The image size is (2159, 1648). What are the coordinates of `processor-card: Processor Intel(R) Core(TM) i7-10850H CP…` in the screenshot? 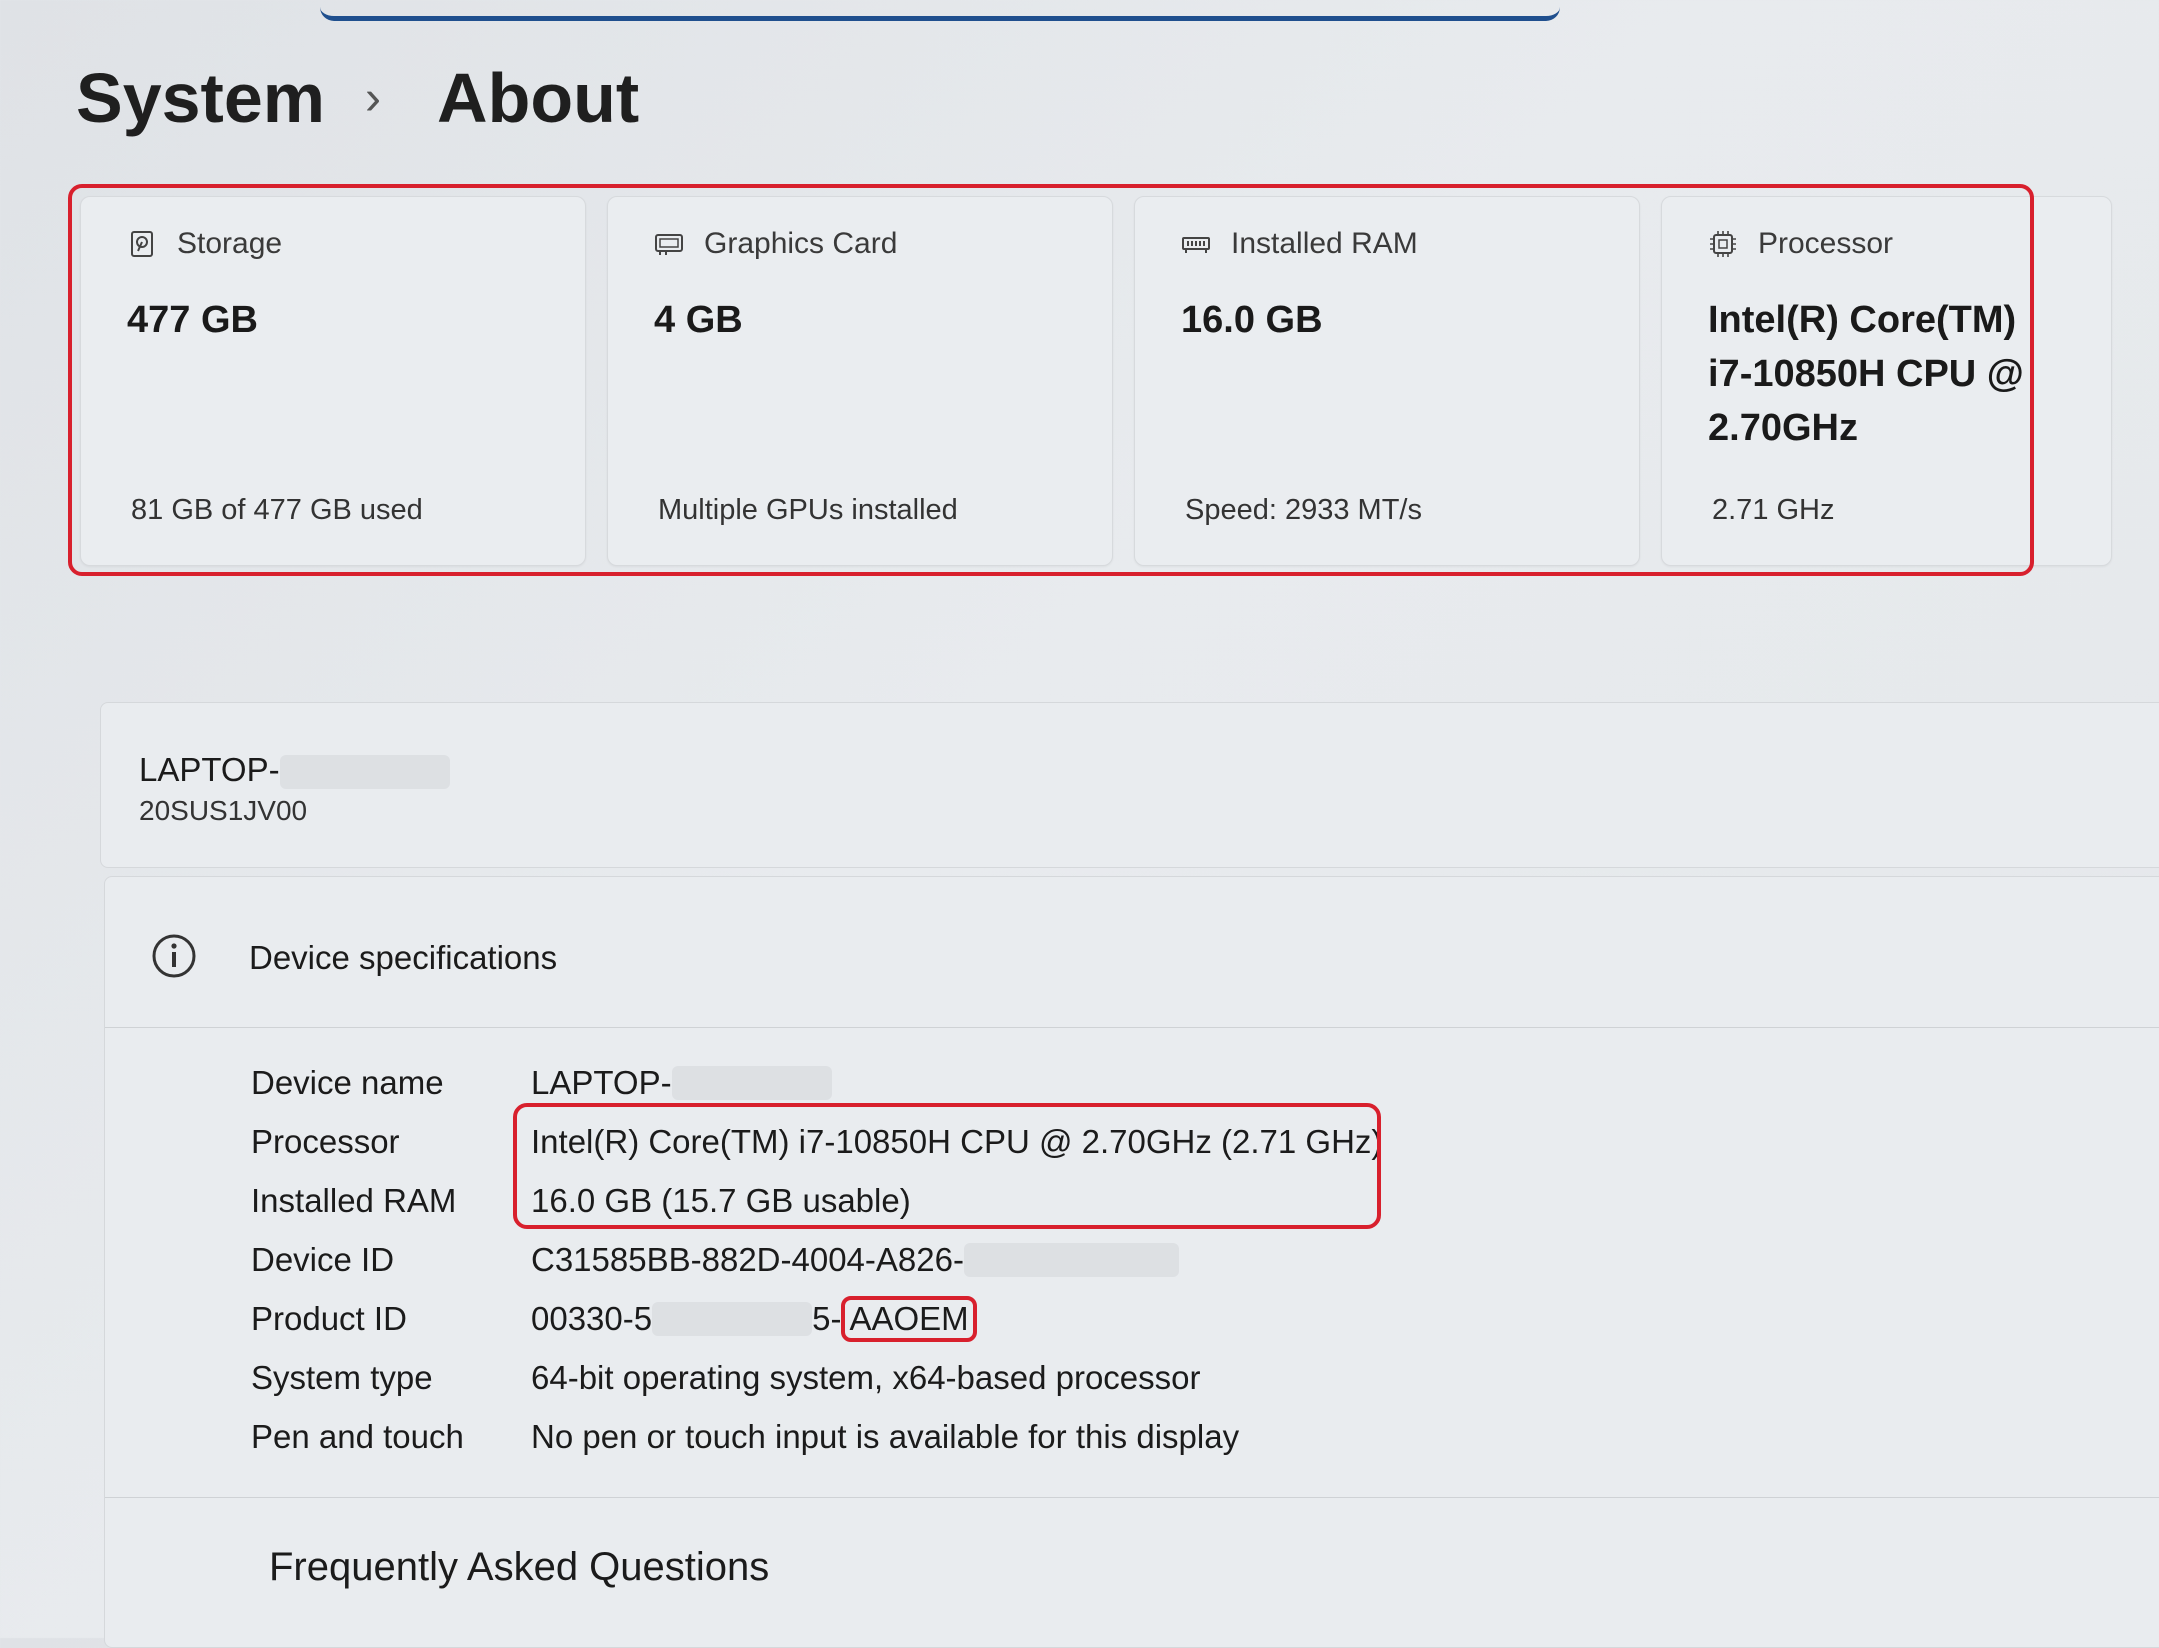 It's located at (1886, 381).